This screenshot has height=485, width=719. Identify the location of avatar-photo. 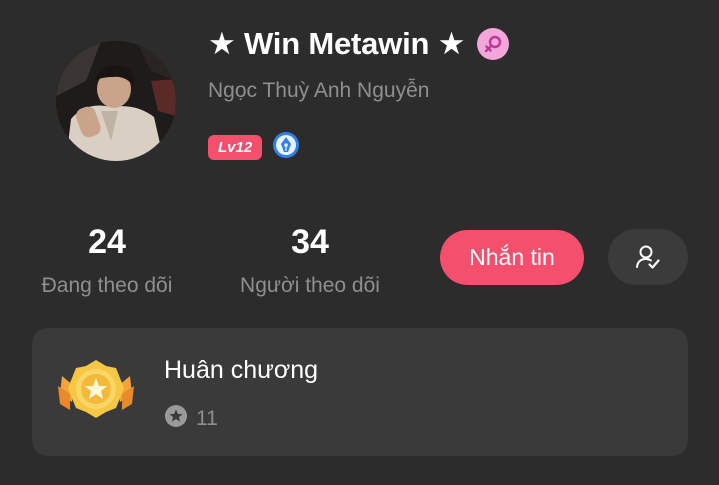
(116, 101).